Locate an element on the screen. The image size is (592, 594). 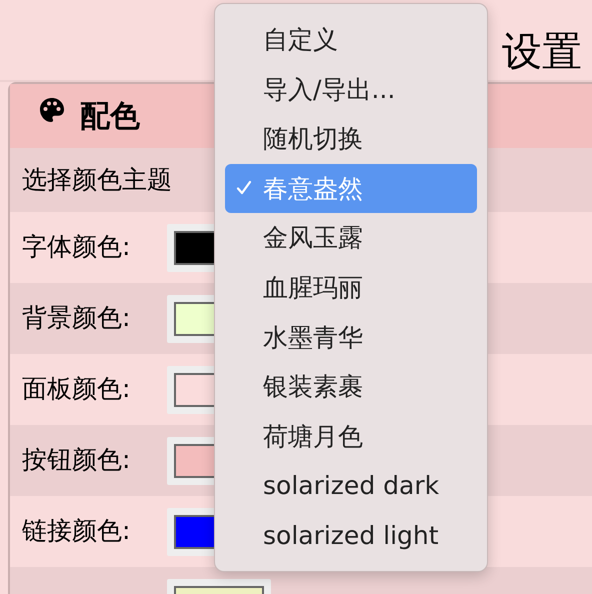
color-label: 链接颜色: is located at coordinates (77, 531).